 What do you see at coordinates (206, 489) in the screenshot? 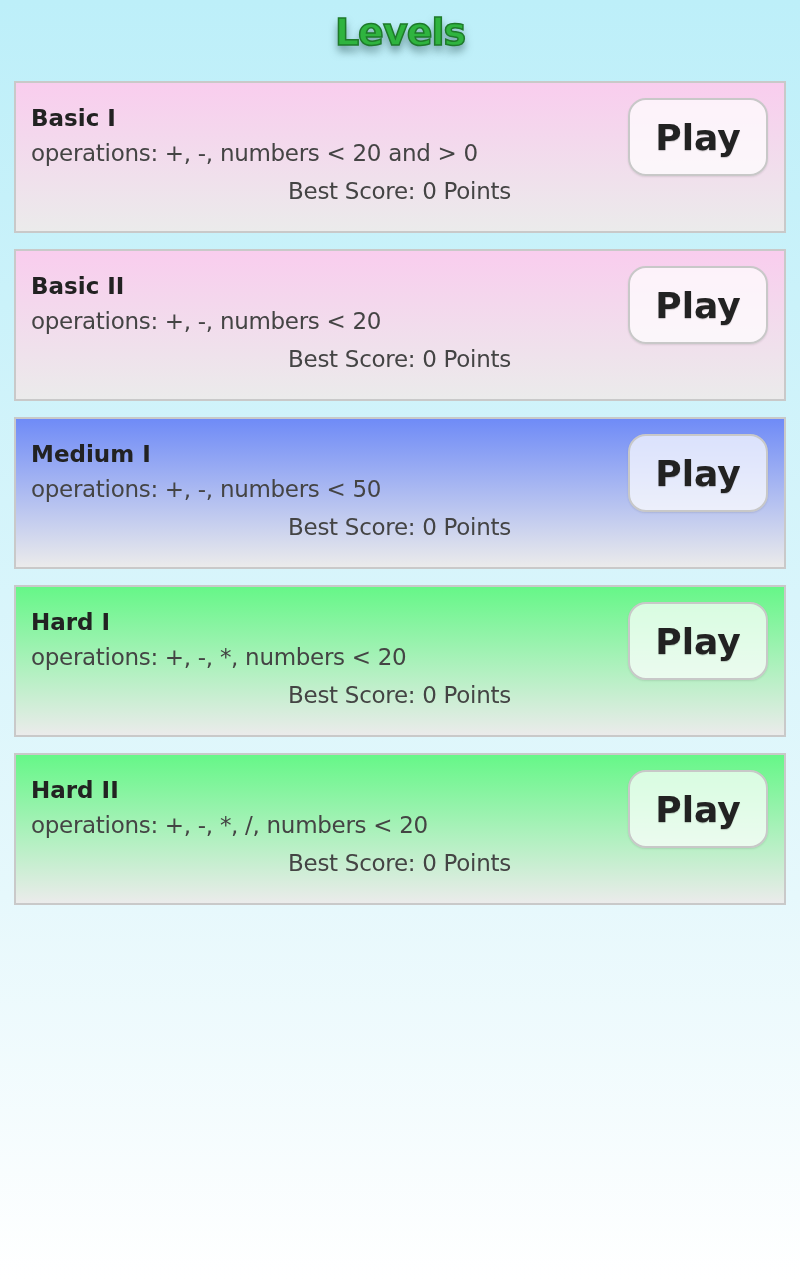
I see `level-description: operations: +, -, numbers < 50` at bounding box center [206, 489].